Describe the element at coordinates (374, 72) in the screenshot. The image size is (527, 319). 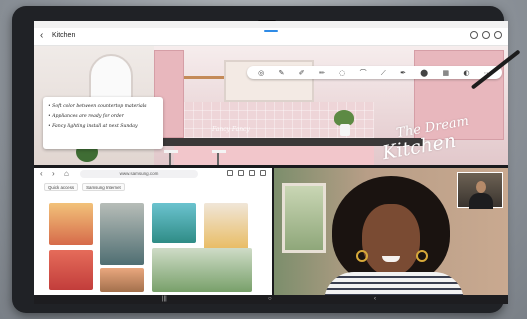
I see `pen-toolbar: ◎ ✎ ✐ ✏ ◌ ⌒ ⟋ ✒ ⬤ ▦ ◐ ⋯` at that location.